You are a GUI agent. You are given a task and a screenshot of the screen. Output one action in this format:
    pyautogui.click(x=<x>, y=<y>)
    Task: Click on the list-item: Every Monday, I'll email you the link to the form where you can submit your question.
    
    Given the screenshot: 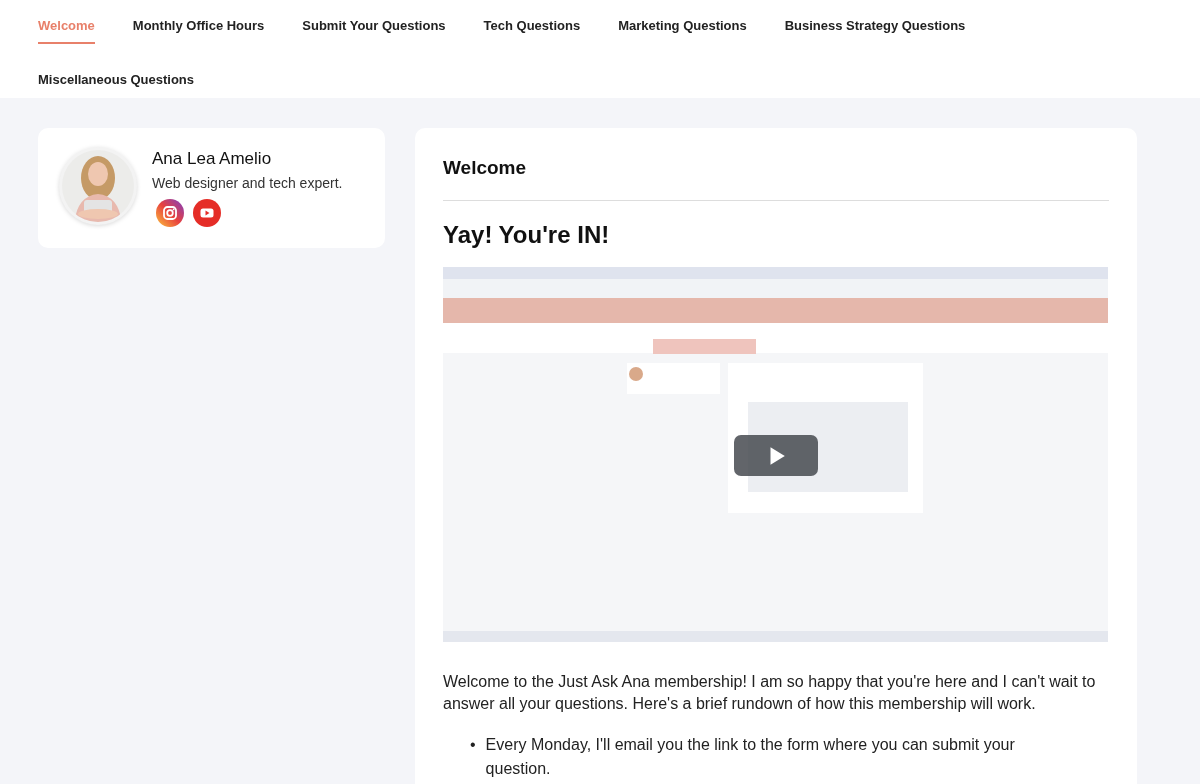 What is the action you would take?
    pyautogui.click(x=750, y=757)
    